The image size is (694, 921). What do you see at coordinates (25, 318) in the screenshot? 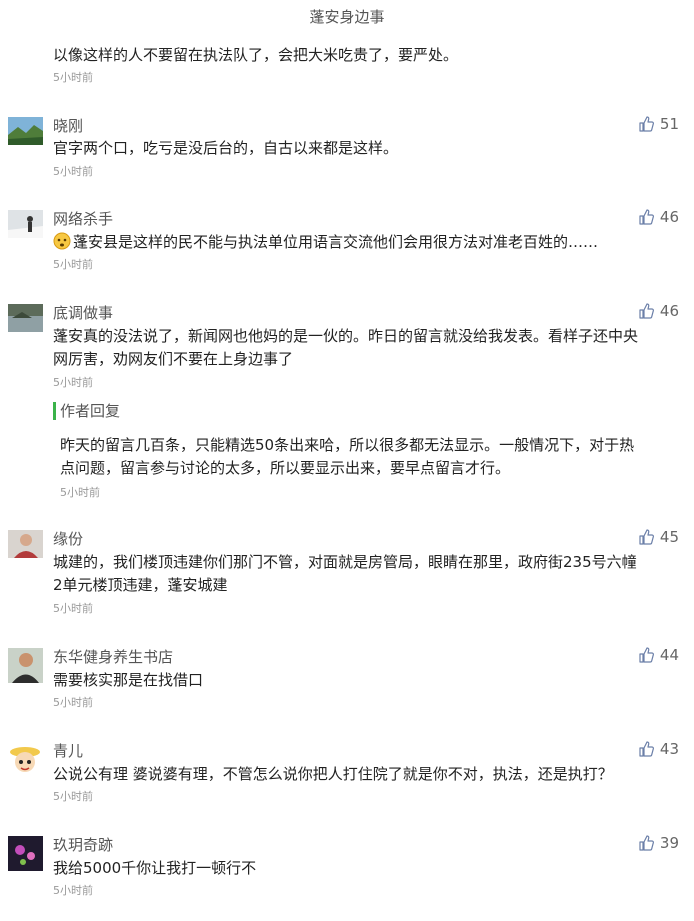
I see `lake-avatar-icon` at bounding box center [25, 318].